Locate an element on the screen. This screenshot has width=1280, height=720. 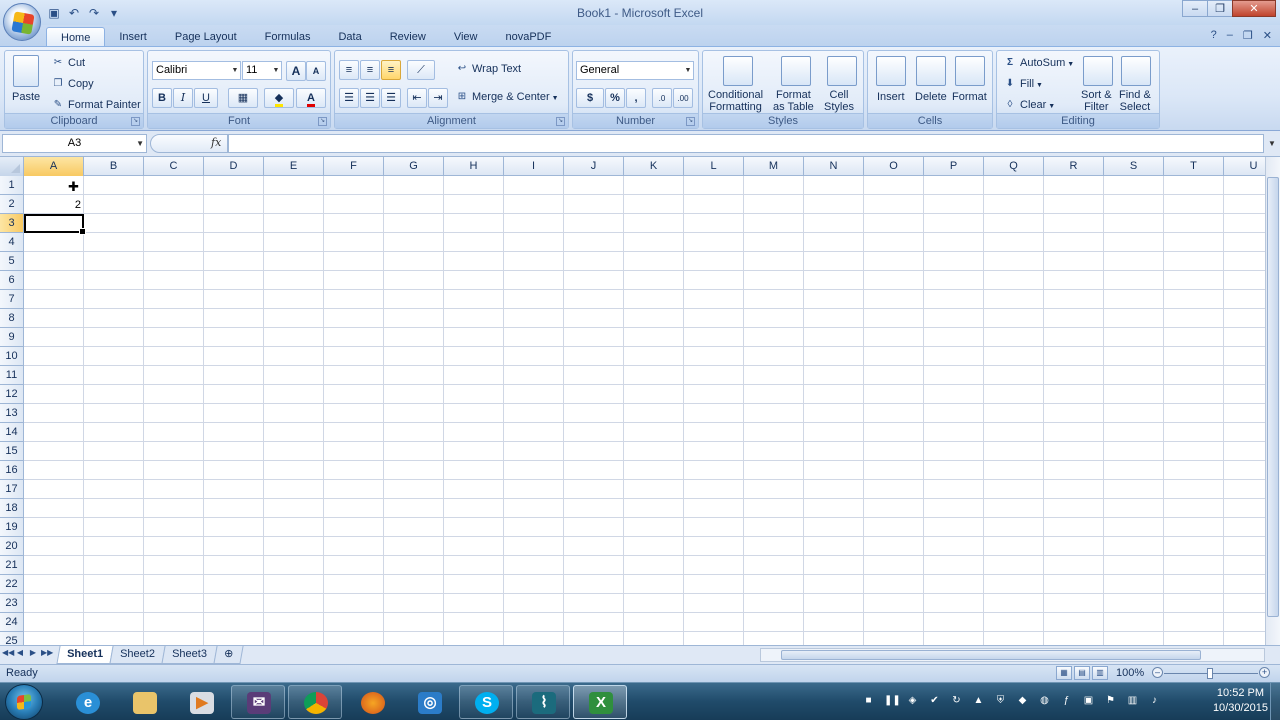
grow-font-button: A is located at coordinates (296, 71).